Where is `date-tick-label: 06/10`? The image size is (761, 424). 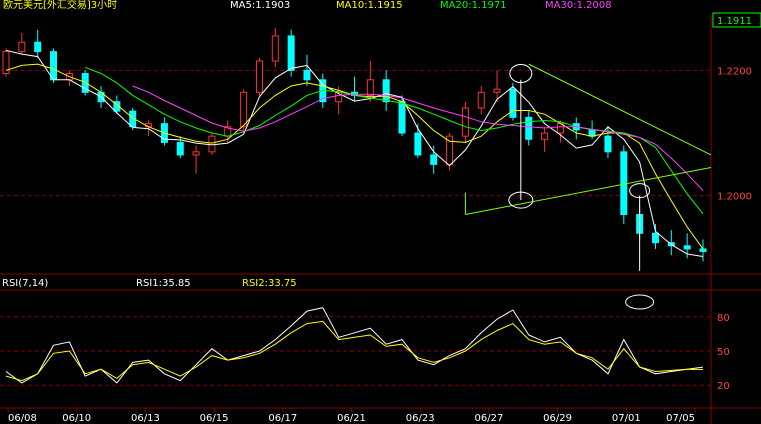
date-tick-label: 06/10 is located at coordinates (76, 418).